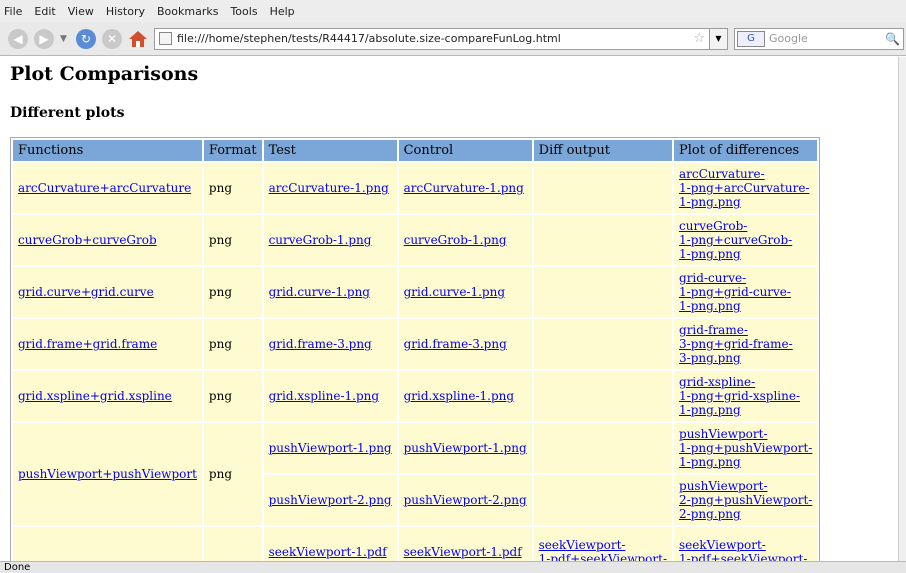 This screenshot has width=906, height=573. What do you see at coordinates (453, 567) in the screenshot?
I see `status-bar: Done` at bounding box center [453, 567].